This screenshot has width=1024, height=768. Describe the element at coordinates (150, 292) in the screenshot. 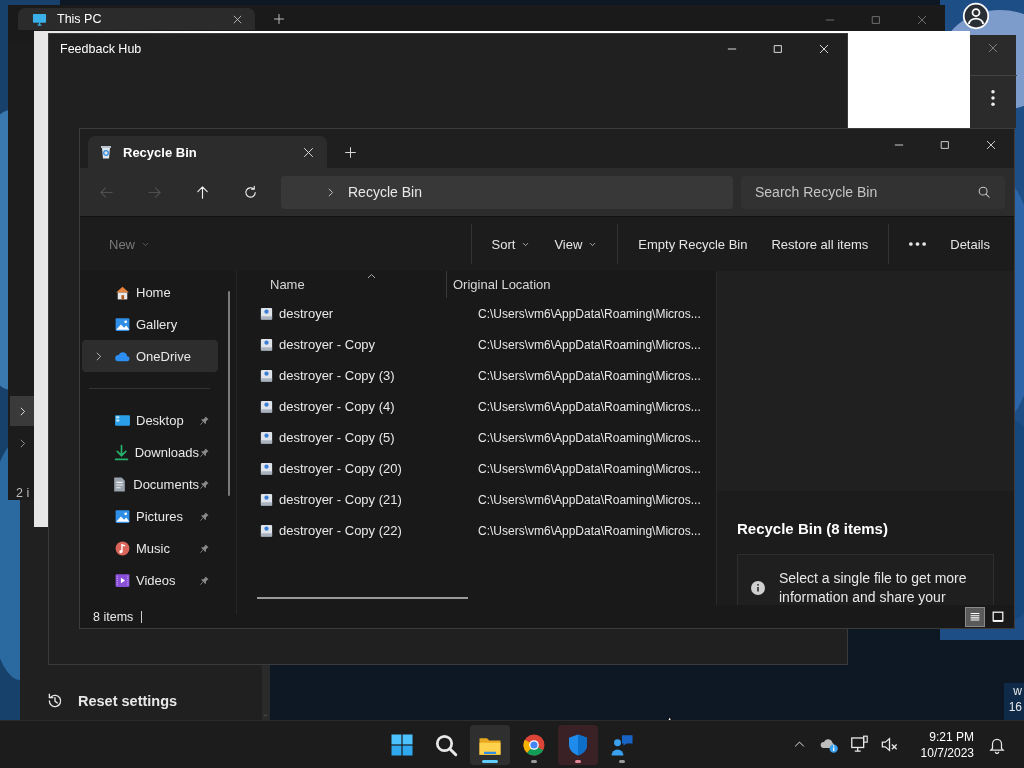

I see `sidebar-item: Home` at that location.